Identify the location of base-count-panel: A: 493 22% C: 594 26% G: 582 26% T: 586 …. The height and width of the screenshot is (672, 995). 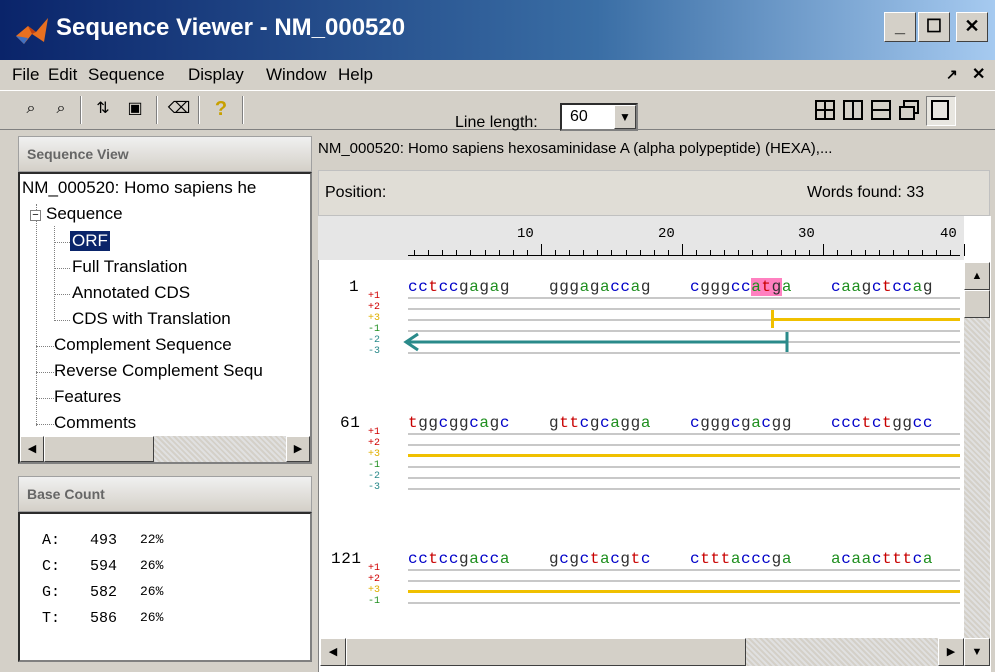
(165, 587).